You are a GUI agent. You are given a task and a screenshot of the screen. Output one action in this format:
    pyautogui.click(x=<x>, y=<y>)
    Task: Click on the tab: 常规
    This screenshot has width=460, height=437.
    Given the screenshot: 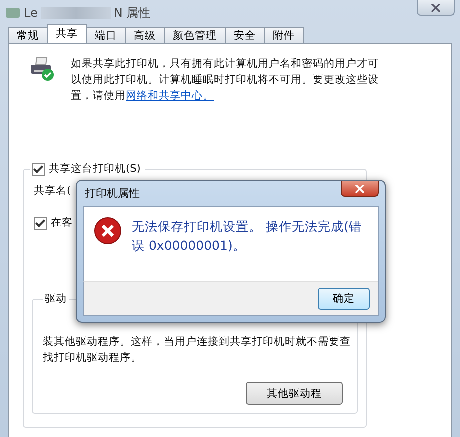 What is the action you would take?
    pyautogui.click(x=28, y=35)
    